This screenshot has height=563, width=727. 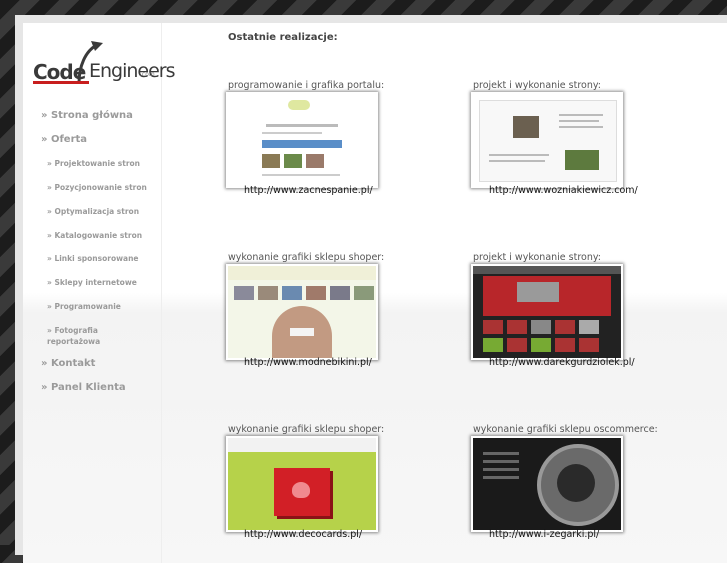 What do you see at coordinates (93, 163) in the screenshot?
I see `nav-item-web-design: » Projektowanie stron` at bounding box center [93, 163].